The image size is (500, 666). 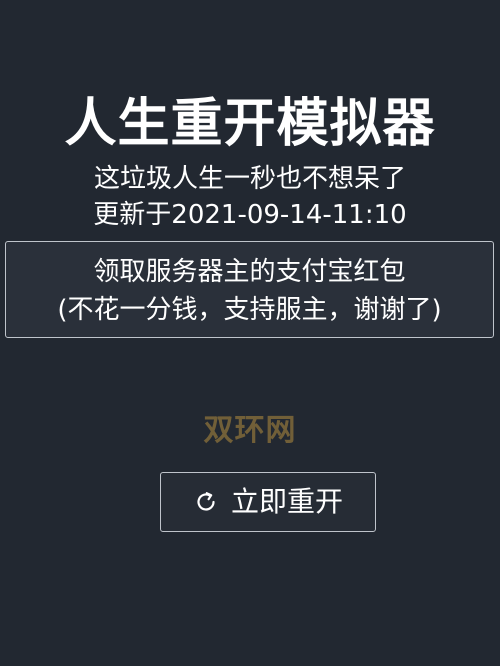 What do you see at coordinates (250, 215) in the screenshot?
I see `update-timestamp: 更新于2021-09-14-11:10` at bounding box center [250, 215].